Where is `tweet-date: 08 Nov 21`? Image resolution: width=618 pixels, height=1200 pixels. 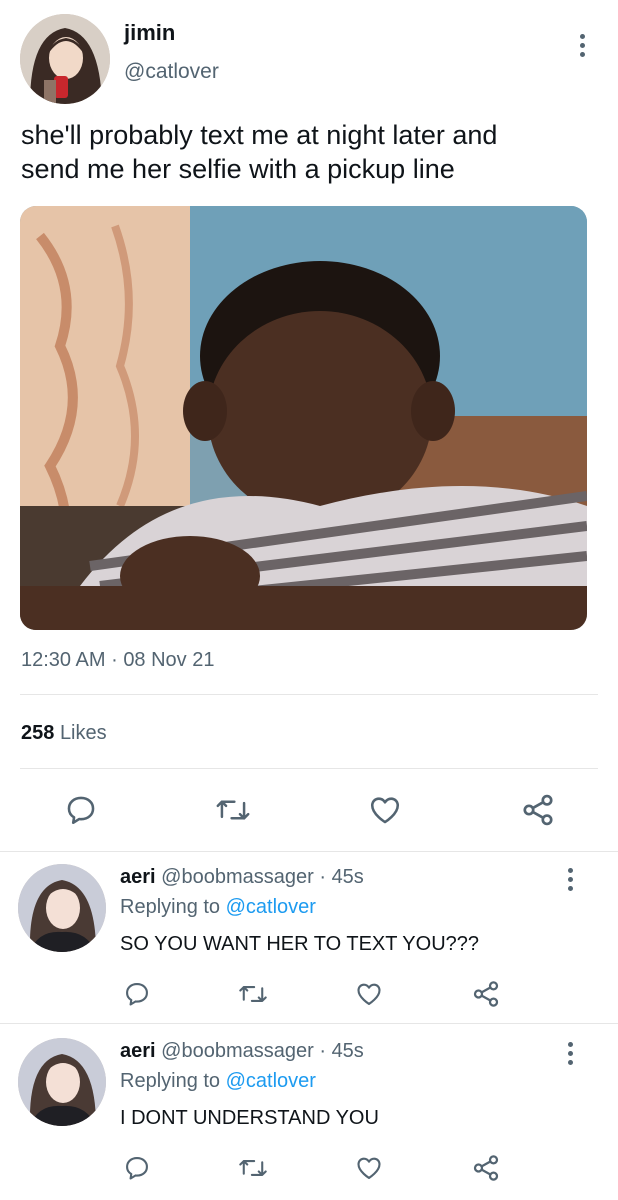 tweet-date: 08 Nov 21 is located at coordinates (169, 660).